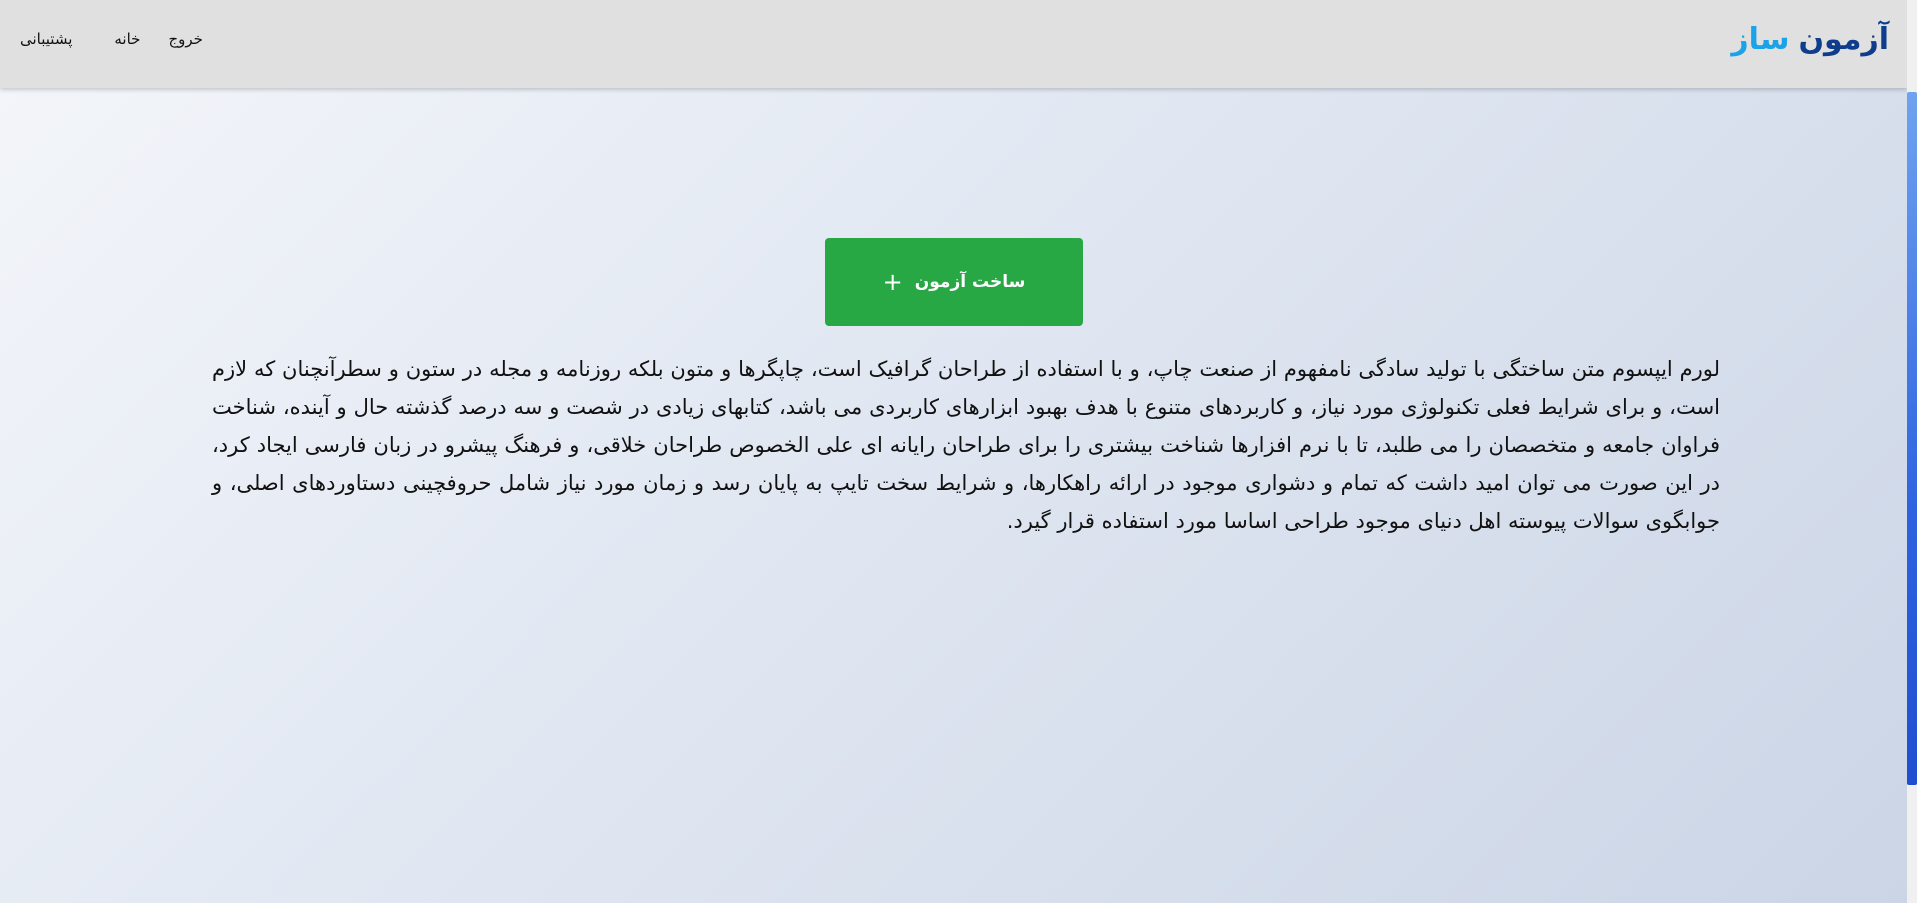 This screenshot has height=903, width=1917. What do you see at coordinates (46, 39) in the screenshot?
I see `nav-support-link: پشتیبانی` at bounding box center [46, 39].